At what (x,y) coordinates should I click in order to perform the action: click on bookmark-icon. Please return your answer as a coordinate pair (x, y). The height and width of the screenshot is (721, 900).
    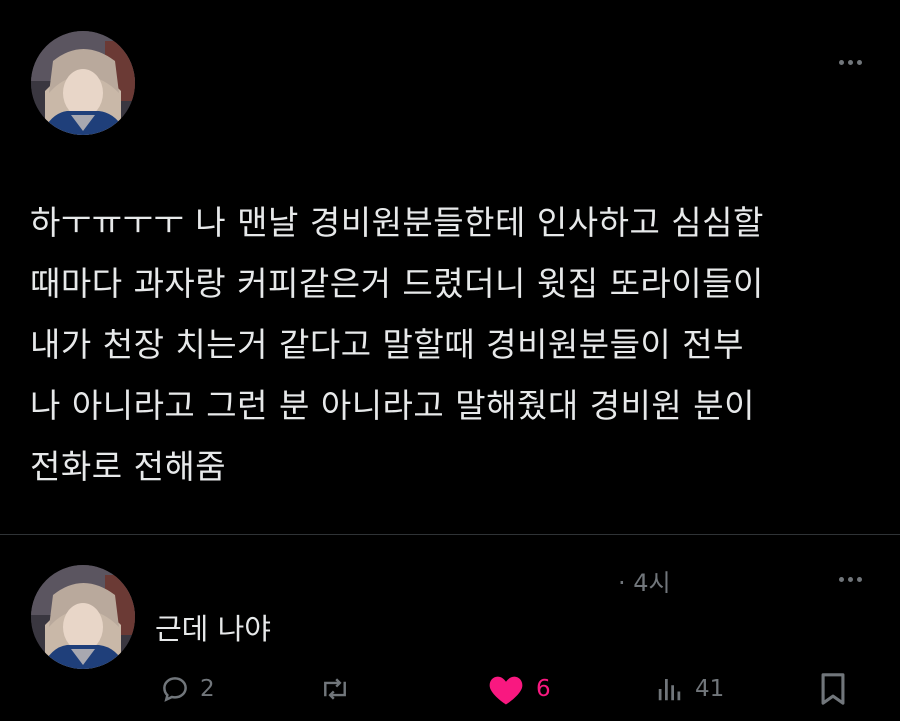
    Looking at the image, I should click on (833, 689).